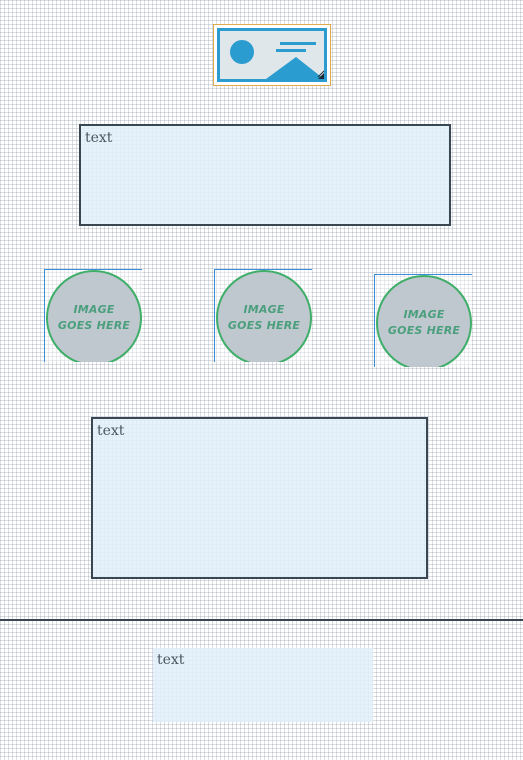  I want to click on image-icon, so click(272, 55).